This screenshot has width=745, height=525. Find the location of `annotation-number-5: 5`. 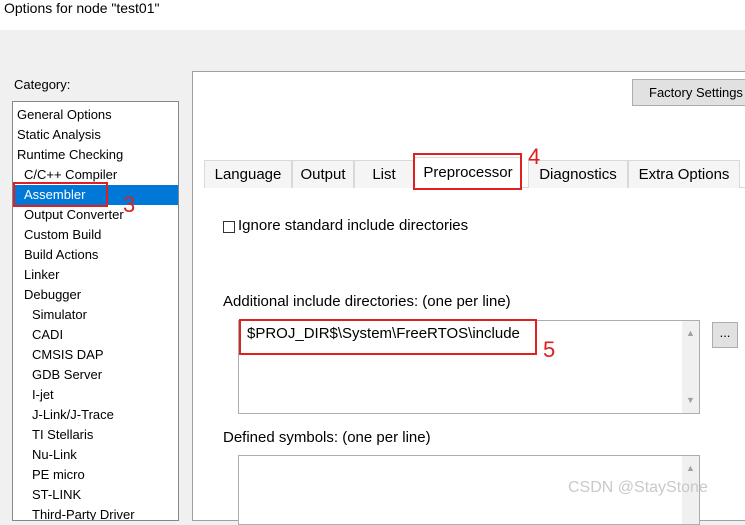

annotation-number-5: 5 is located at coordinates (549, 349).